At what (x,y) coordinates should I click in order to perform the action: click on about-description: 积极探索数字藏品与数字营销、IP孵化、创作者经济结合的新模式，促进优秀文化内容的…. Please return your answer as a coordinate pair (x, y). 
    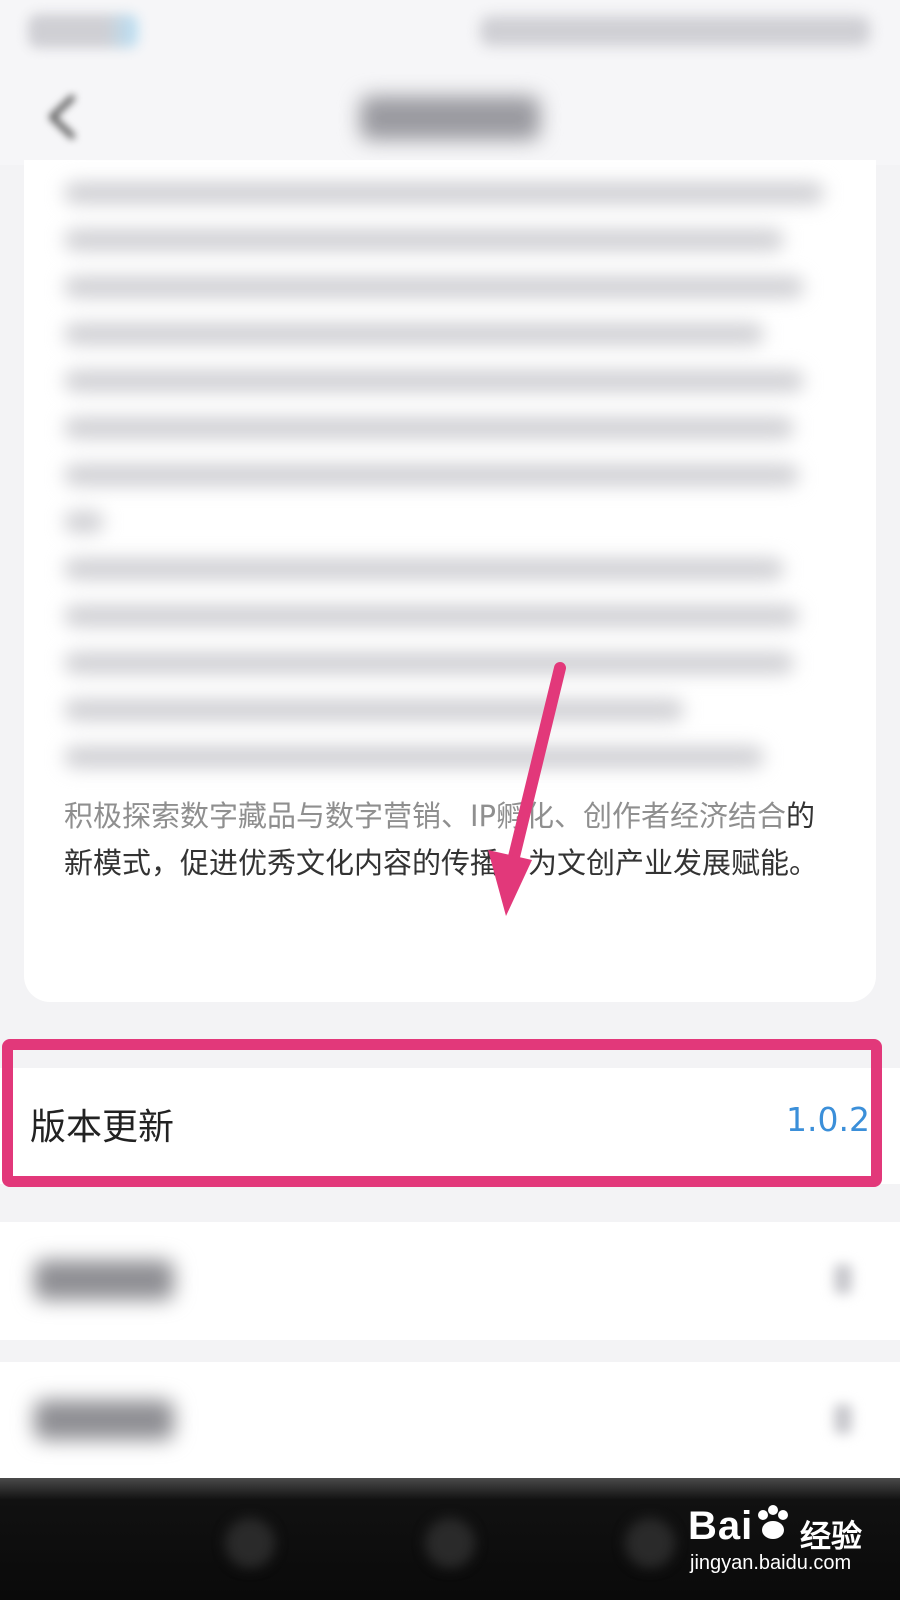
    Looking at the image, I should click on (454, 840).